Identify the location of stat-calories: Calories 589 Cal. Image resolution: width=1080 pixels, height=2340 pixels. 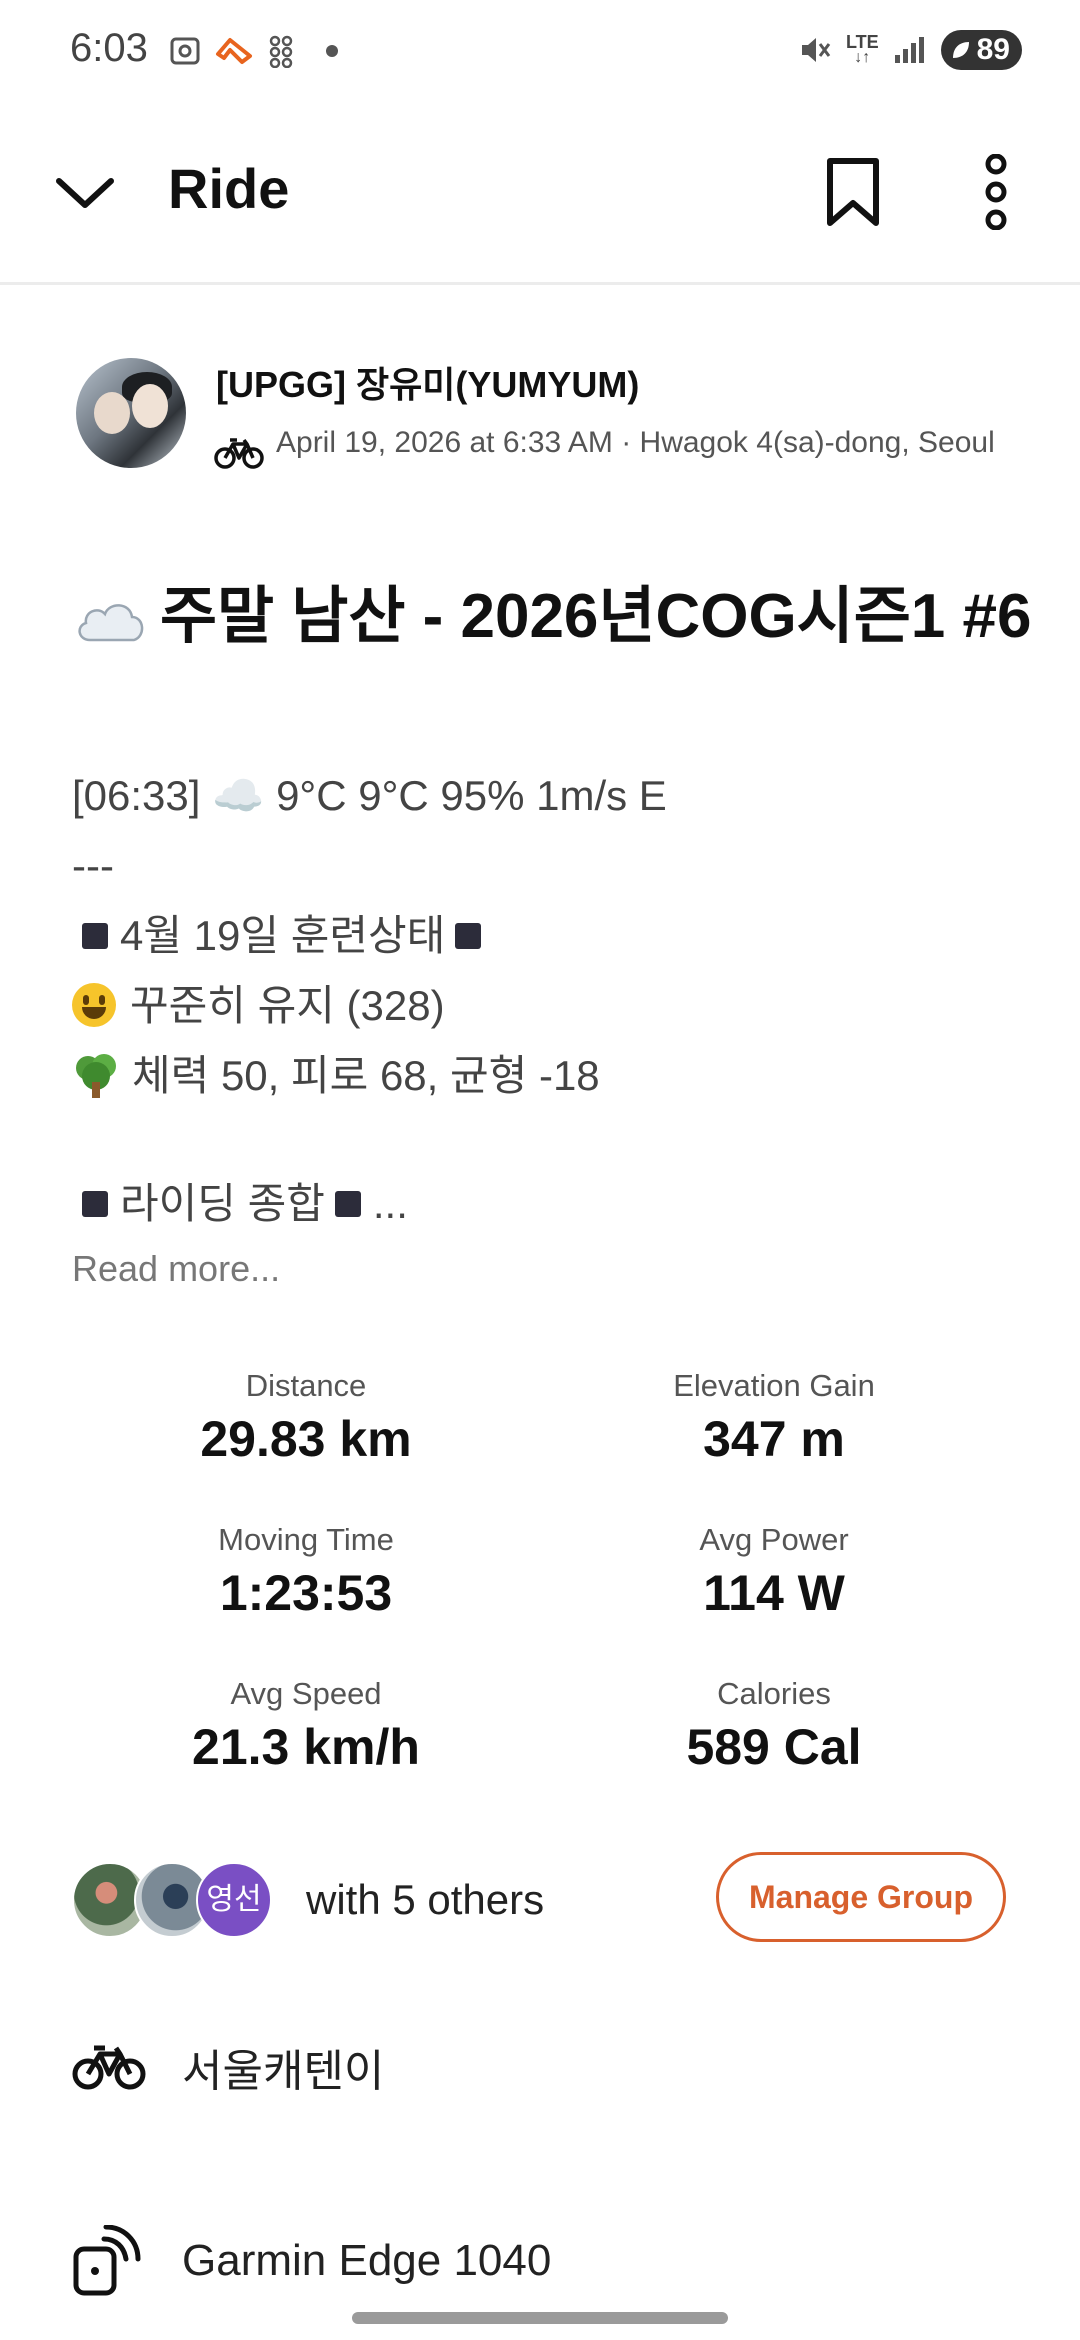
(774, 1726).